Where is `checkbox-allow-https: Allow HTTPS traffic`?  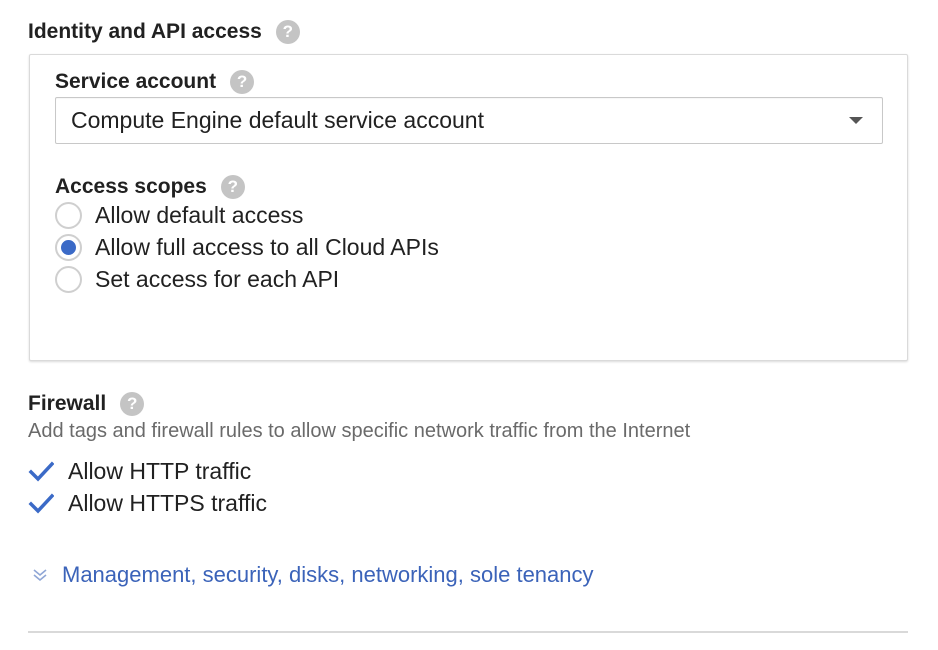 checkbox-allow-https: Allow HTTPS traffic is located at coordinates (147, 503).